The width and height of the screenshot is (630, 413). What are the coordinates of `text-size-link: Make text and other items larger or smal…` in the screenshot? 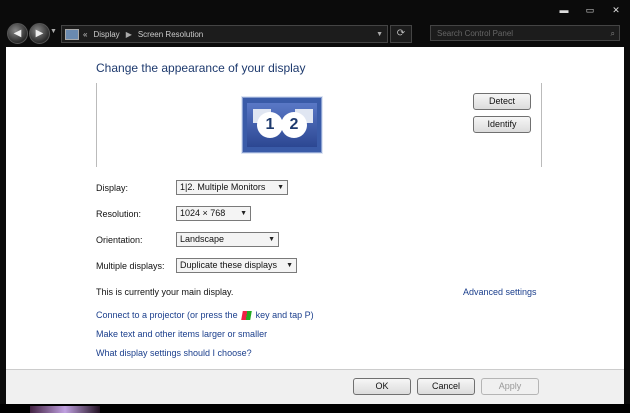 It's located at (181, 334).